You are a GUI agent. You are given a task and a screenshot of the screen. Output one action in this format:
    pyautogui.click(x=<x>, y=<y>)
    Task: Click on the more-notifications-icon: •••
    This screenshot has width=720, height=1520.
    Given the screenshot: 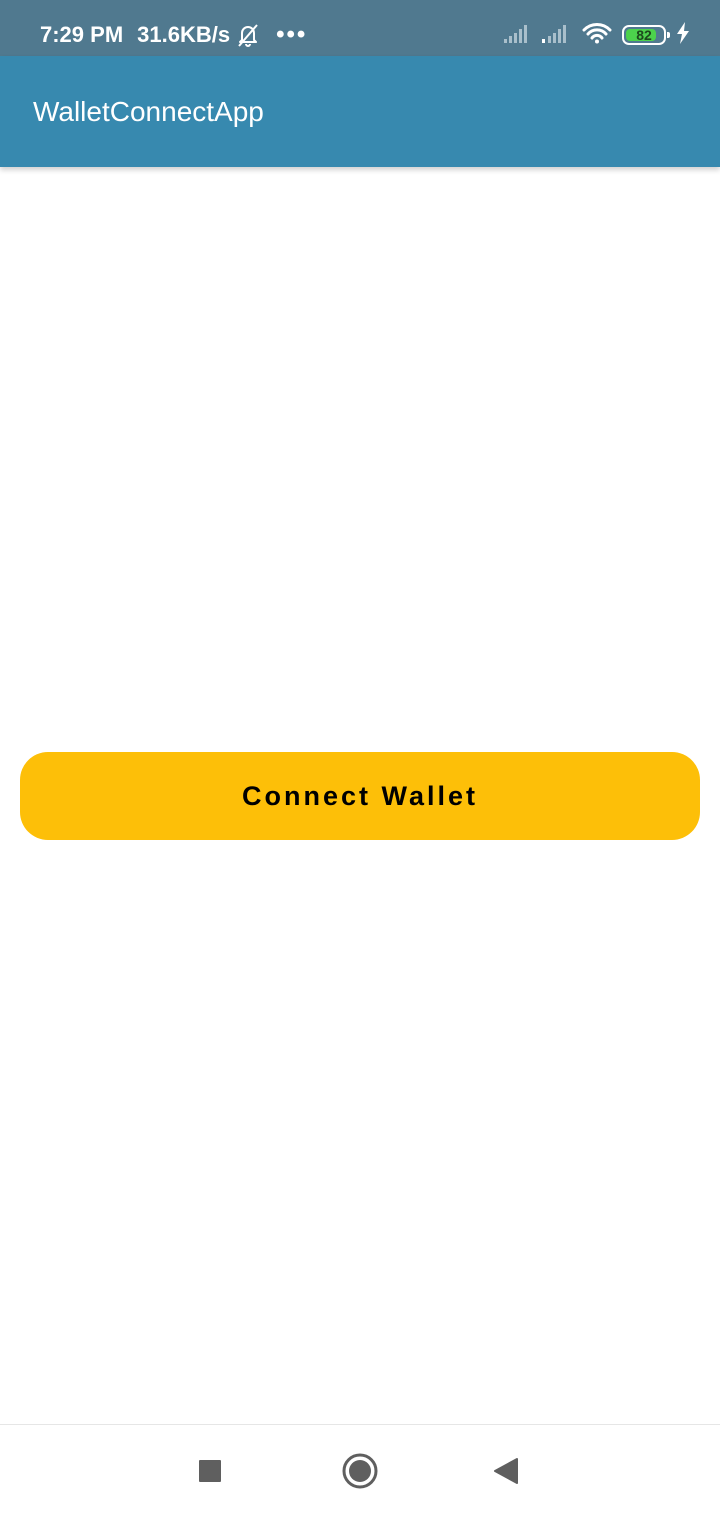 What is the action you would take?
    pyautogui.click(x=292, y=34)
    